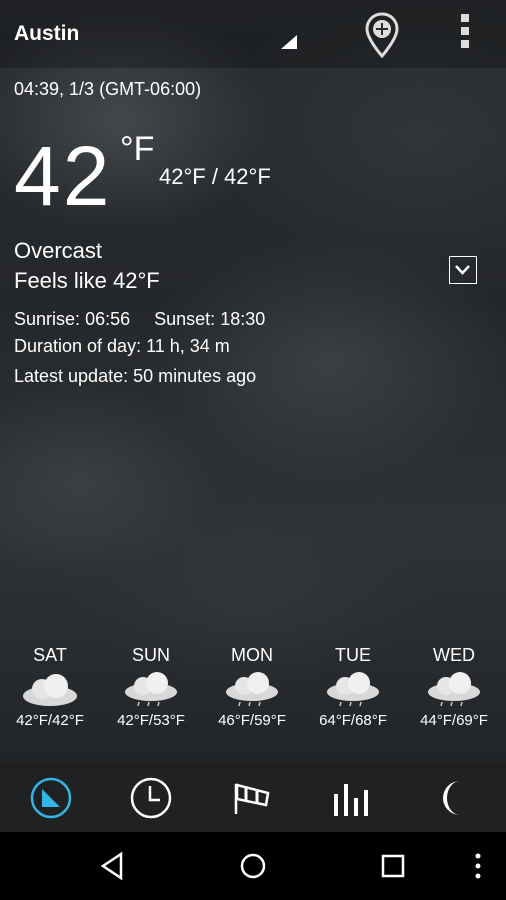 The image size is (506, 900). What do you see at coordinates (50, 655) in the screenshot?
I see `forecast-day-name: SAT` at bounding box center [50, 655].